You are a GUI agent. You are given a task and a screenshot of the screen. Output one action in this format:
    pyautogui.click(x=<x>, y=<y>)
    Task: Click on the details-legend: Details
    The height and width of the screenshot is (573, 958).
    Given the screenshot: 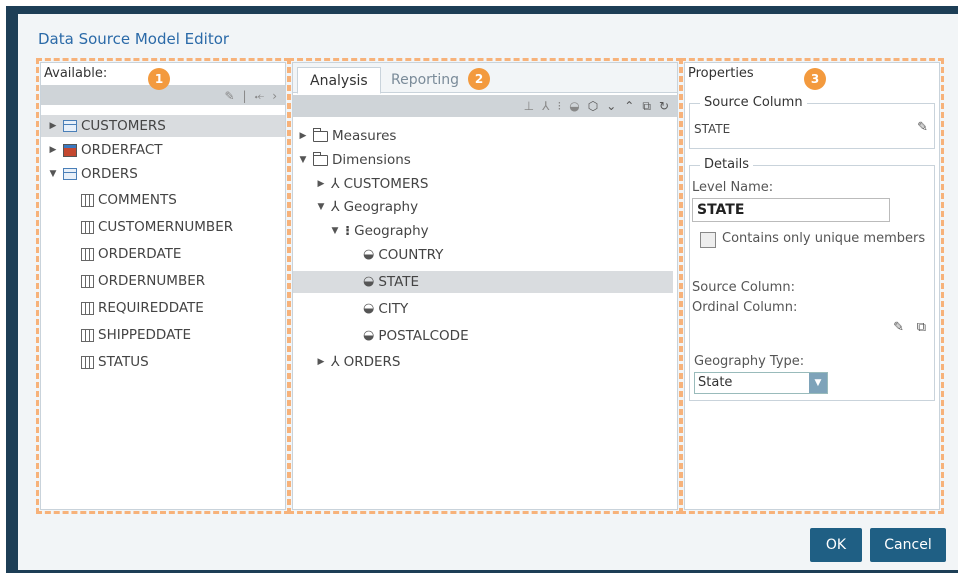 What is the action you would take?
    pyautogui.click(x=727, y=164)
    